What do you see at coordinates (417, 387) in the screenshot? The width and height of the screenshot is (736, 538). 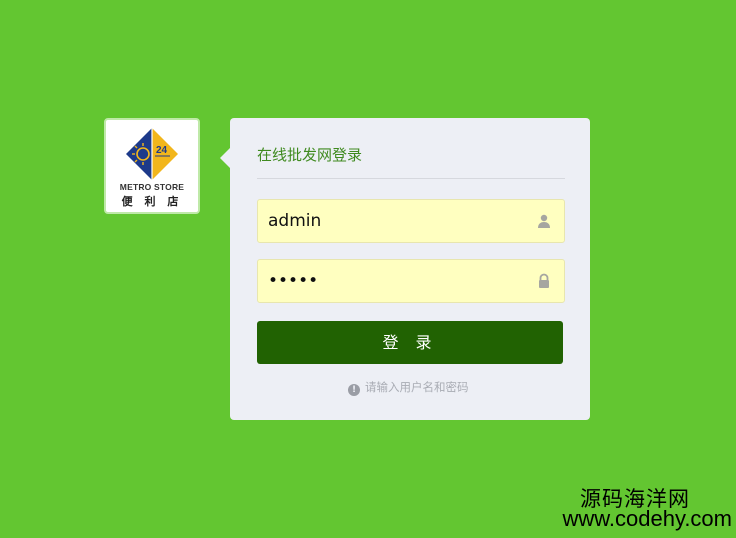 I see `hint-text: 请输入用户名和密码` at bounding box center [417, 387].